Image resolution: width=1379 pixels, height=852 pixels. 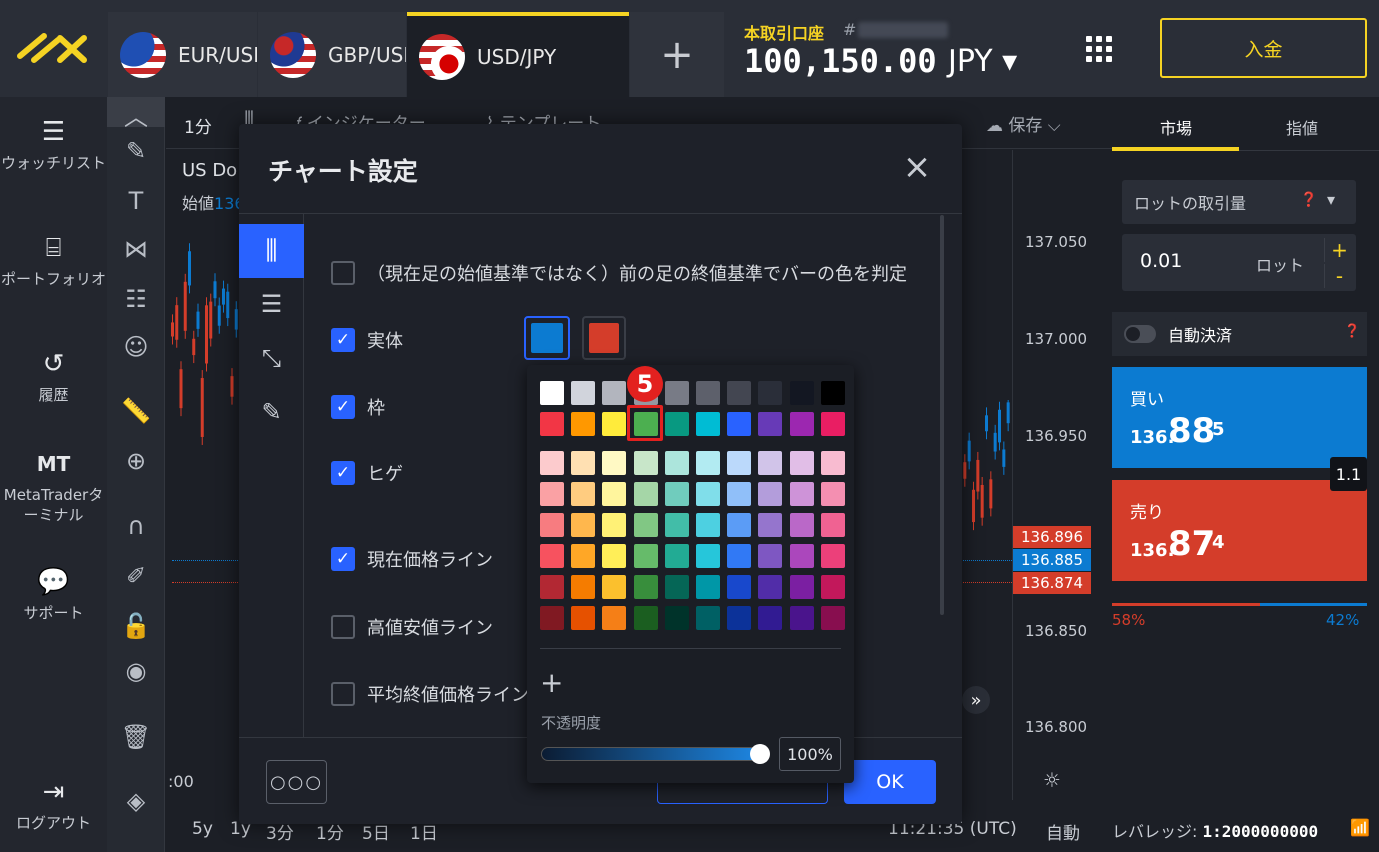 What do you see at coordinates (1239, 262) in the screenshot?
I see `lot-input: 0.01 ロット + -` at bounding box center [1239, 262].